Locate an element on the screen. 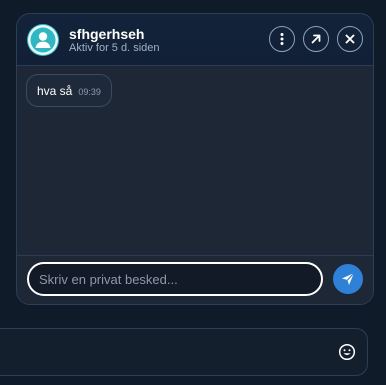  popout-button is located at coordinates (316, 39).